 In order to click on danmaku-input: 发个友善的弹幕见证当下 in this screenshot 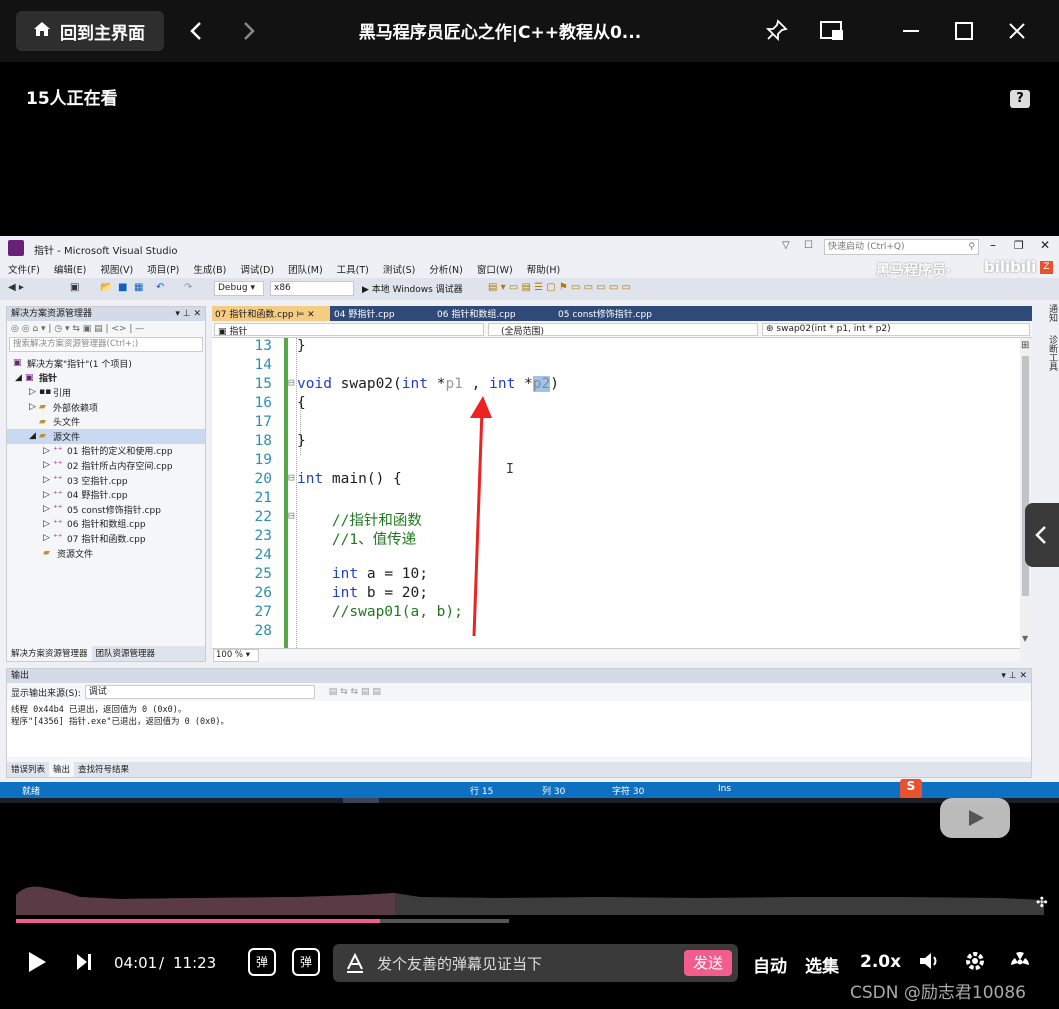, I will do `click(535, 963)`.